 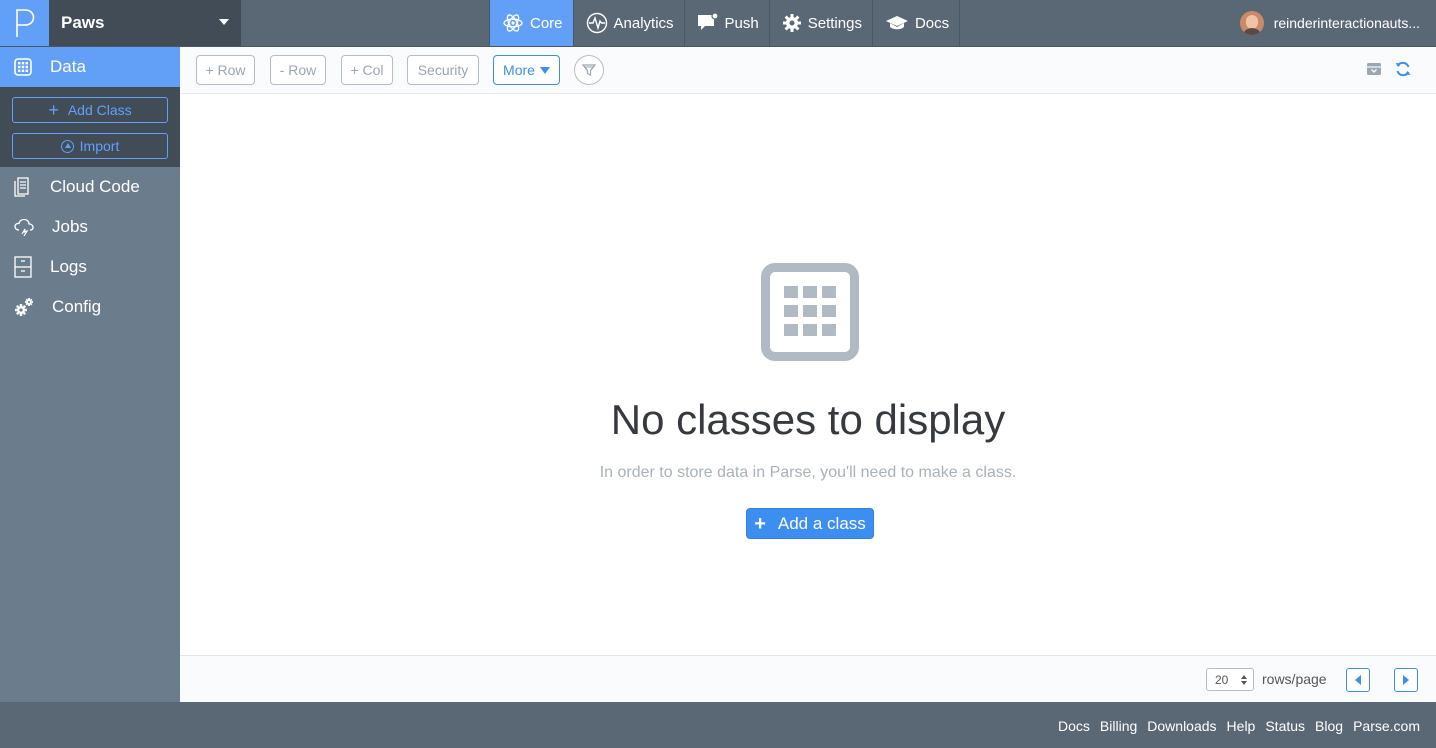 I want to click on add-a-class-label: Add a class, so click(x=821, y=523).